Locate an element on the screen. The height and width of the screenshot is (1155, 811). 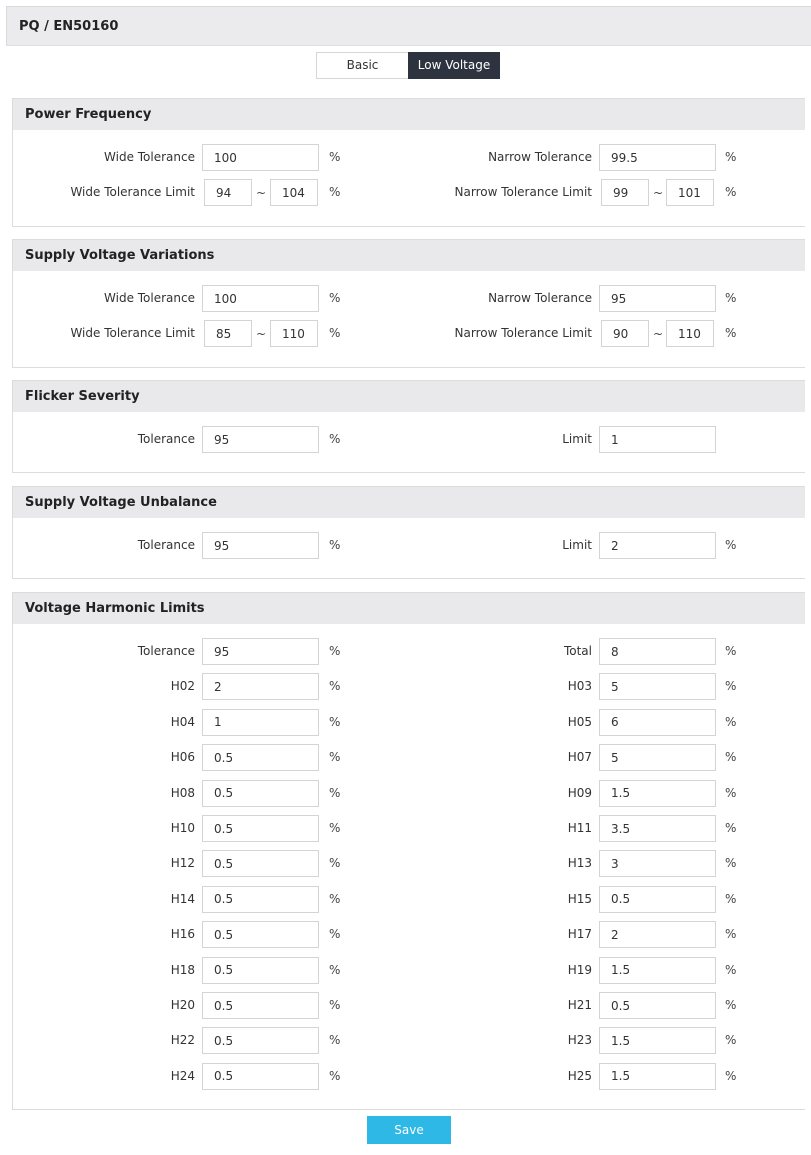
h22-label: H22 is located at coordinates (182, 1040).